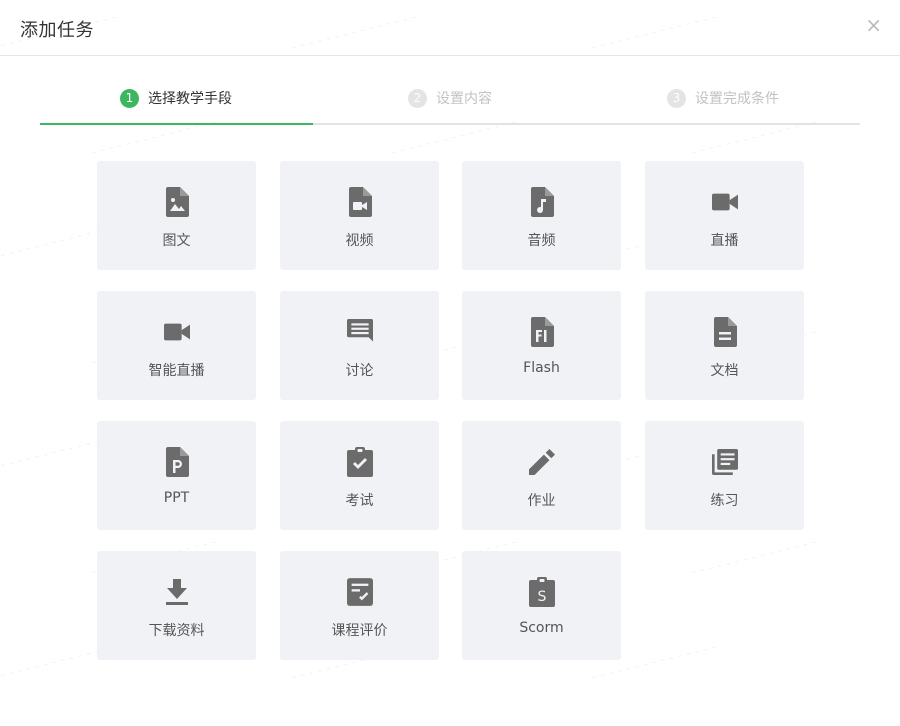 Image resolution: width=900 pixels, height=726 pixels. What do you see at coordinates (190, 99) in the screenshot?
I see `step-1-label: 选择教学手段` at bounding box center [190, 99].